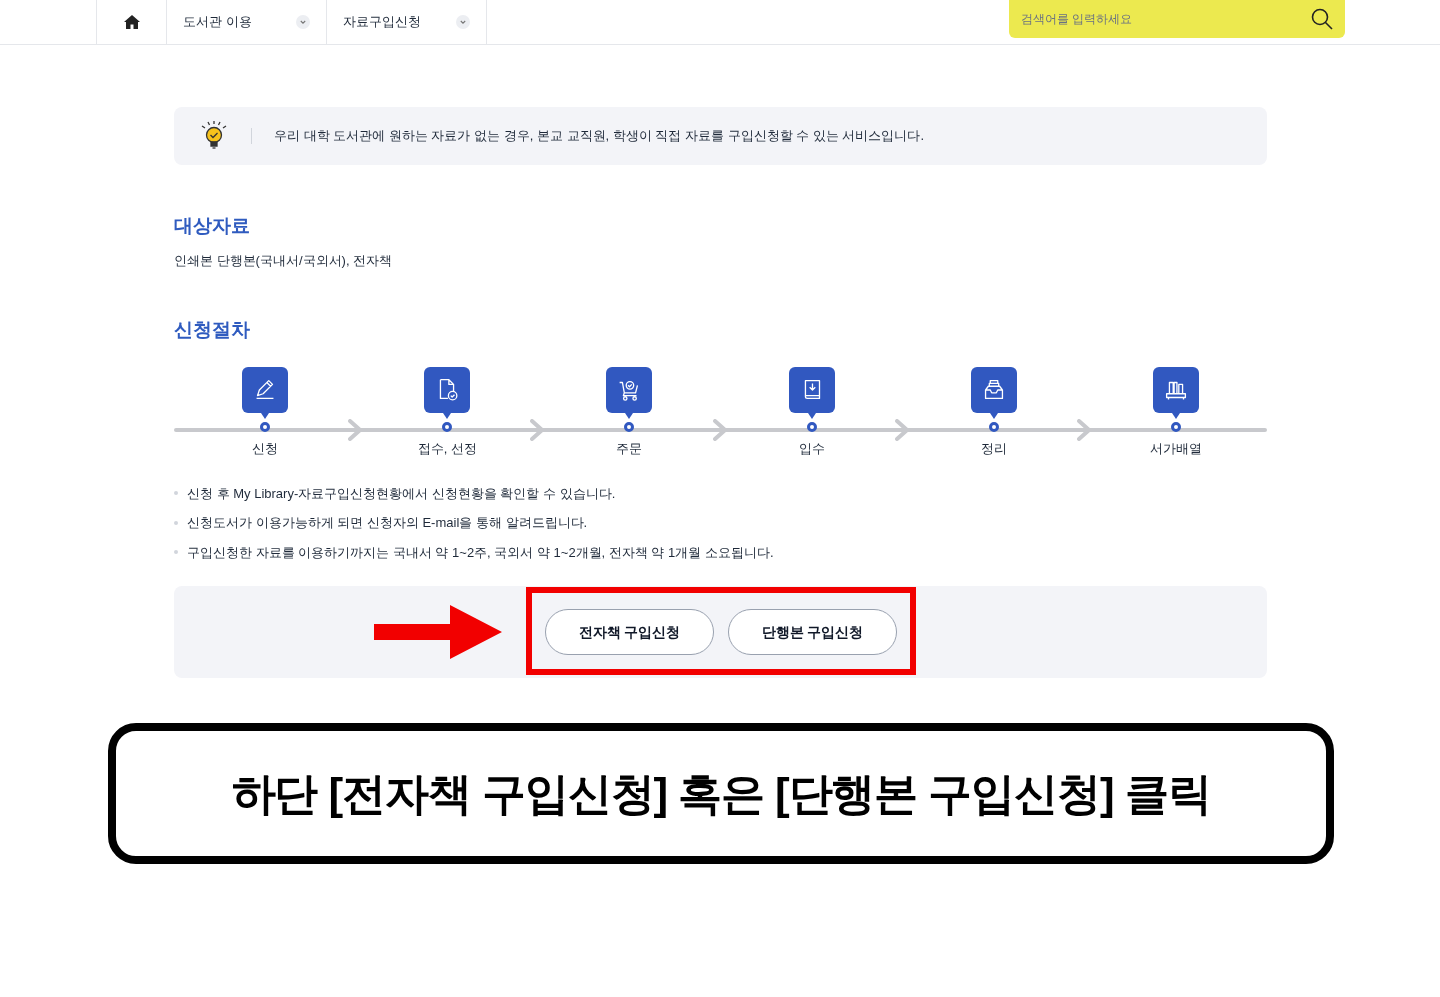 This screenshot has height=997, width=1440. Describe the element at coordinates (212, 329) in the screenshot. I see `section-heading: 신청절차` at that location.